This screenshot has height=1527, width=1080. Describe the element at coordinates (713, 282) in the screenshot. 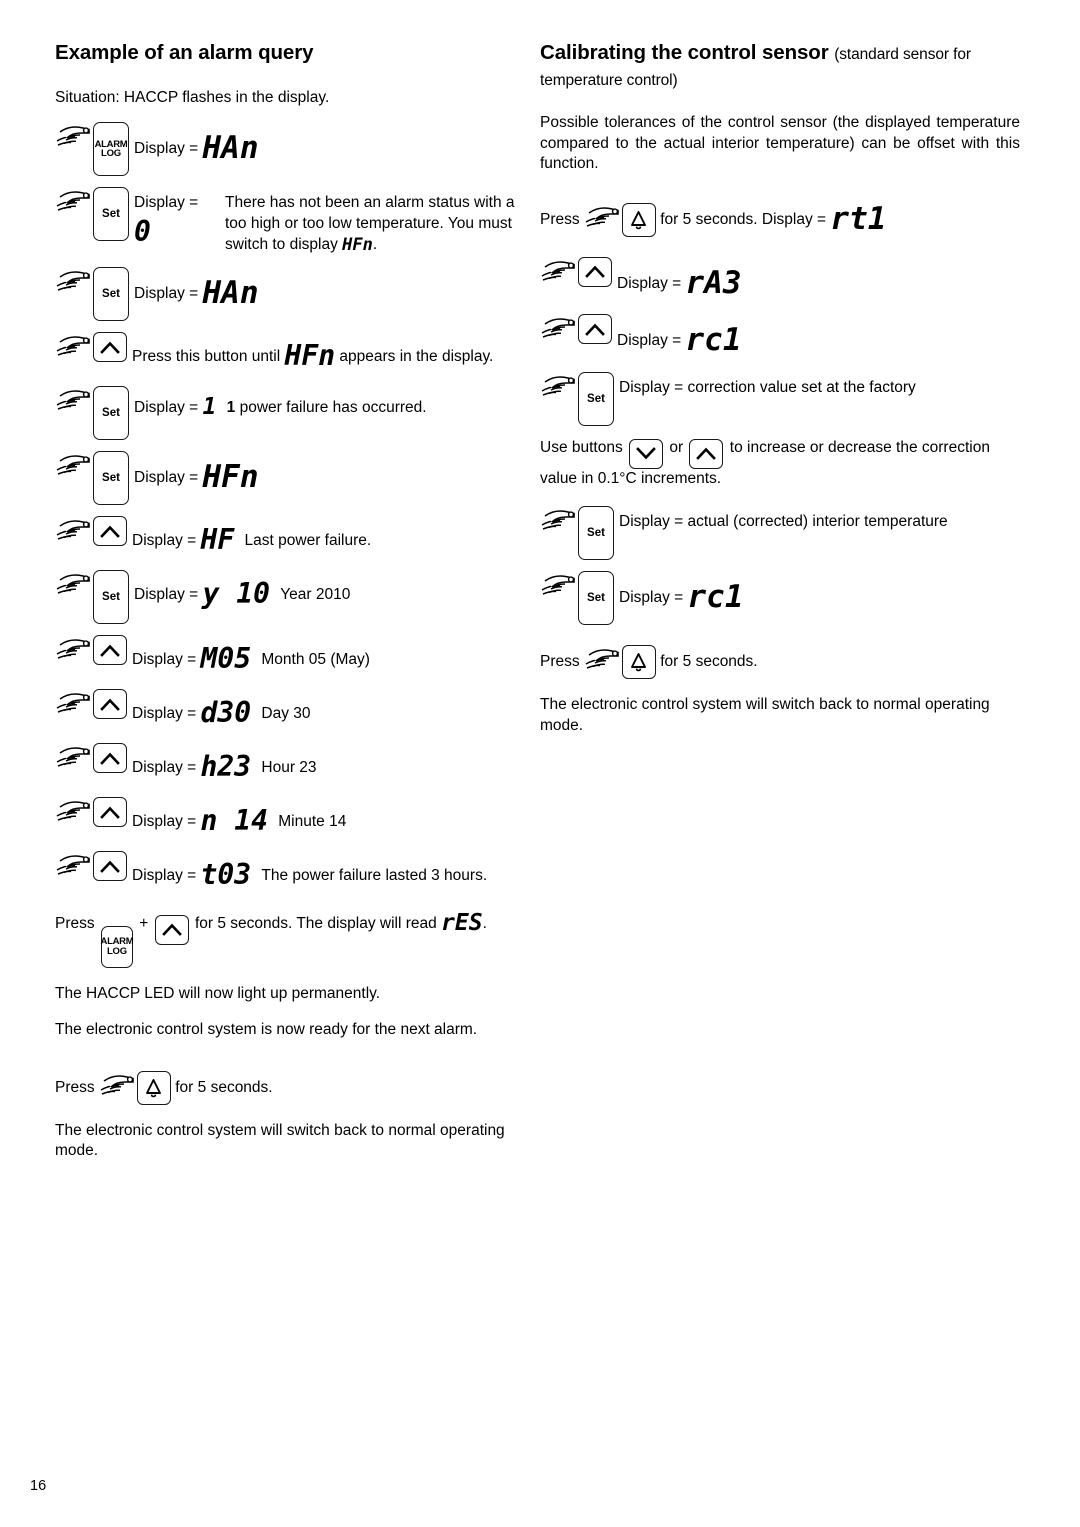

I see `lcd-display-value: rA3` at that location.